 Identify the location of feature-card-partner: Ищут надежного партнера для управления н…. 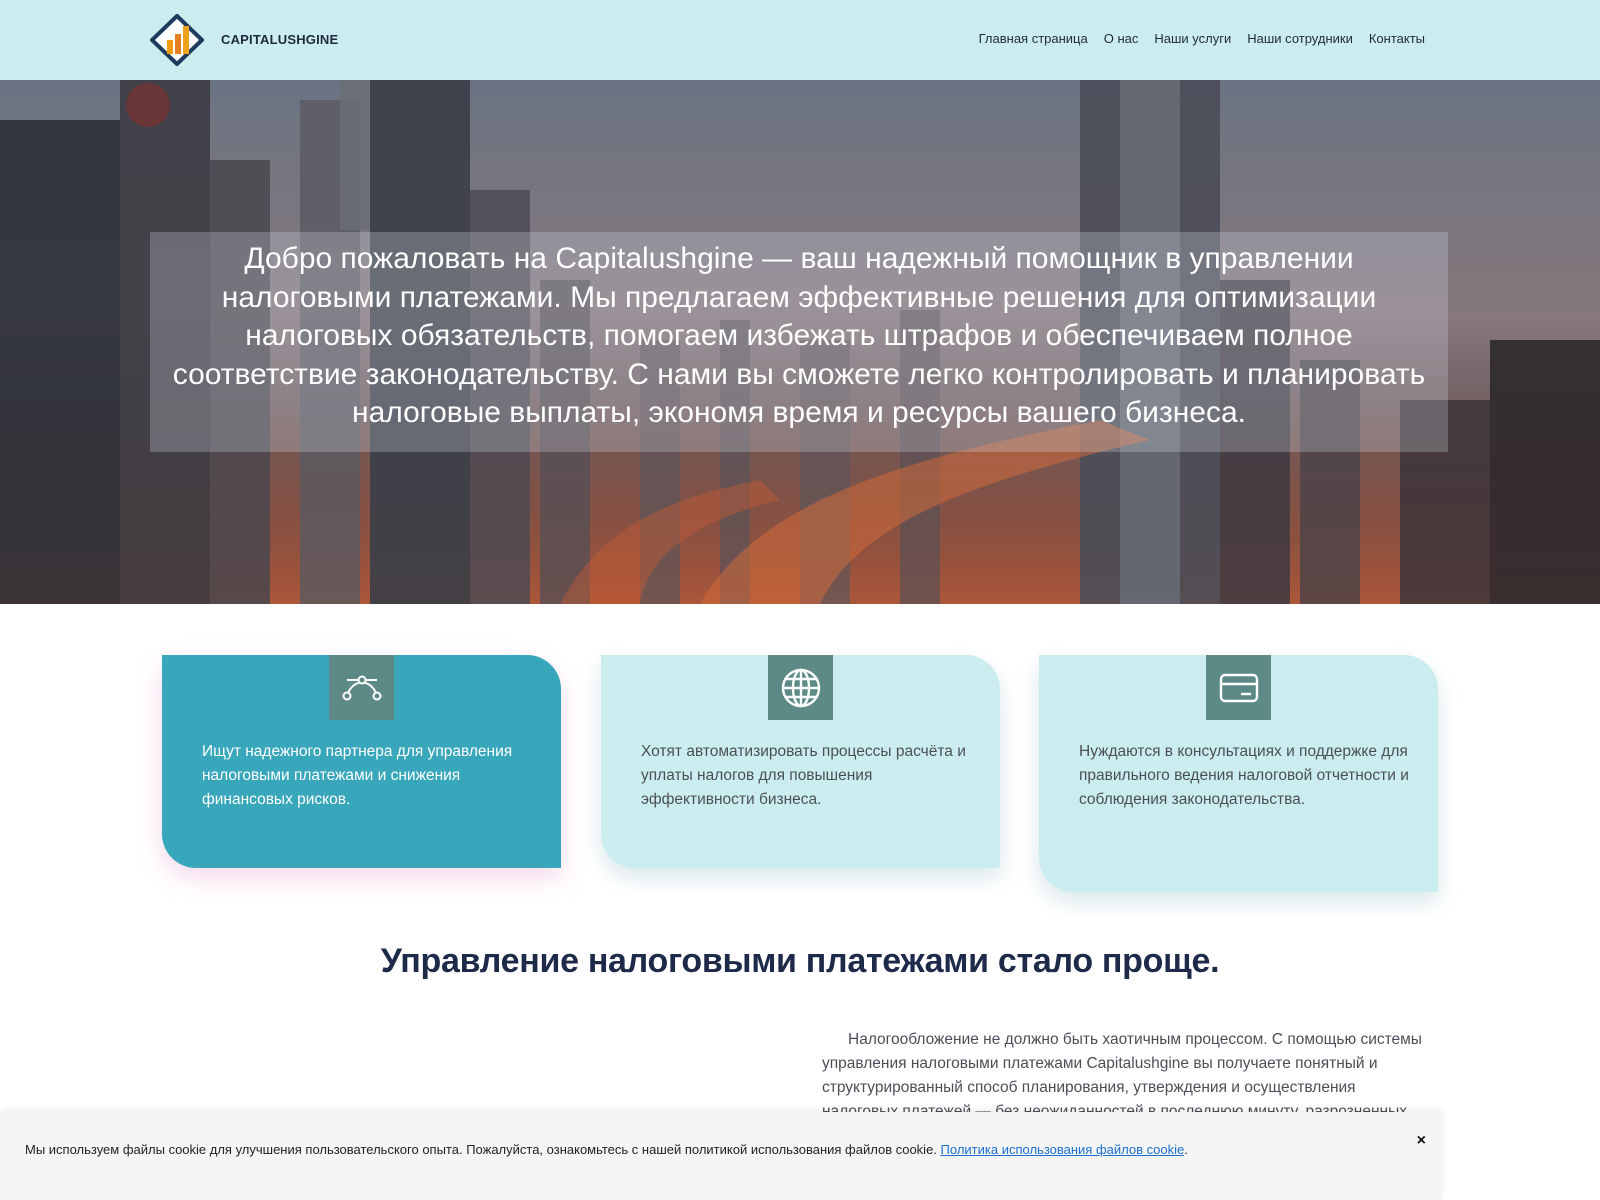
(361, 761).